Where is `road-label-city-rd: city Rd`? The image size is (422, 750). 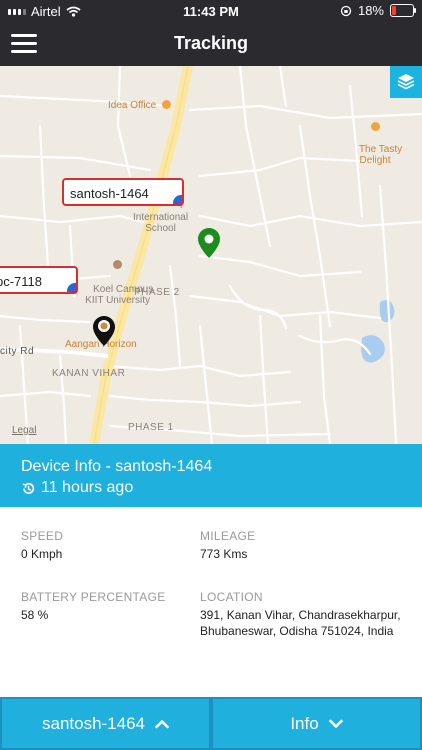
road-label-city-rd: city Rd is located at coordinates (17, 351).